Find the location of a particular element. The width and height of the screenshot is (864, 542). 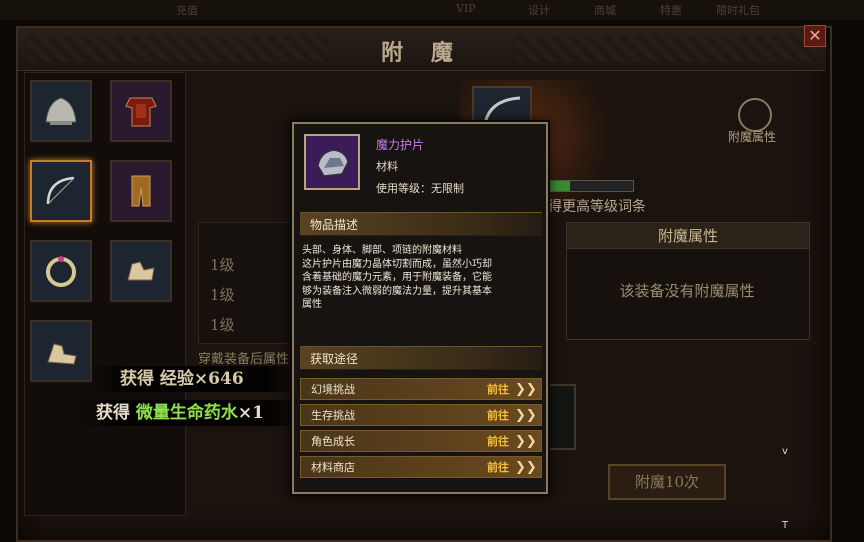

equipment-slot-gloves is located at coordinates (141, 271).